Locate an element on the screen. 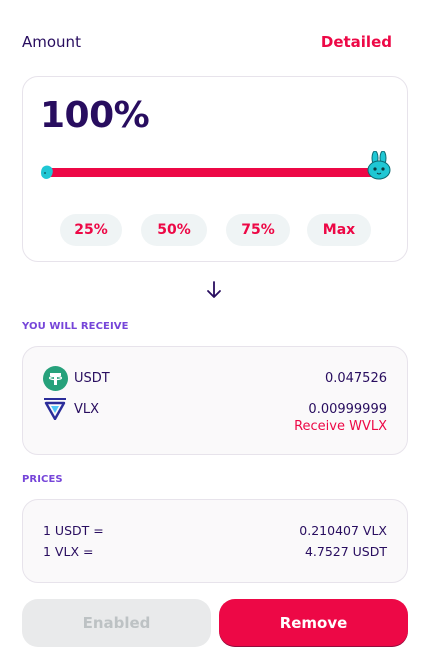  price-label: 1 VLX = is located at coordinates (68, 551).